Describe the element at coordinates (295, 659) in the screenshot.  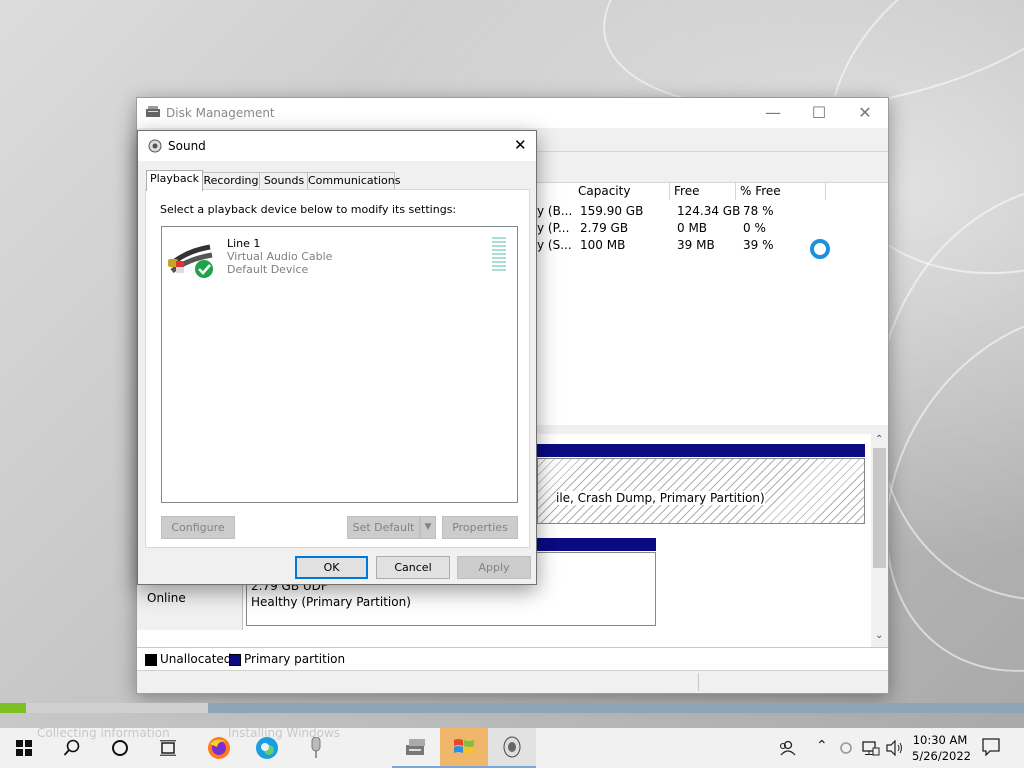
I see `legend-primary: Primary partition` at that location.